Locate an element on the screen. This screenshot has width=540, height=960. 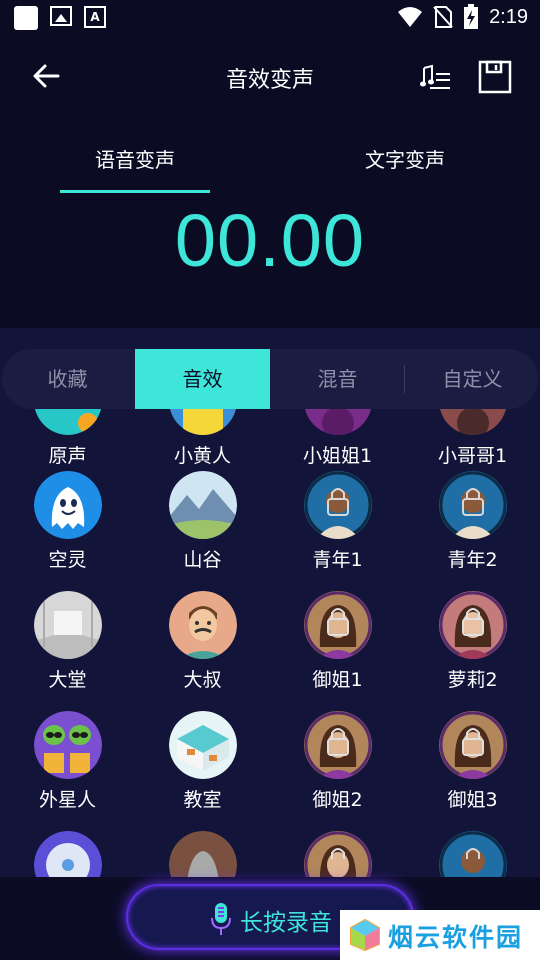
category-effects: 音效 is located at coordinates (202, 379).